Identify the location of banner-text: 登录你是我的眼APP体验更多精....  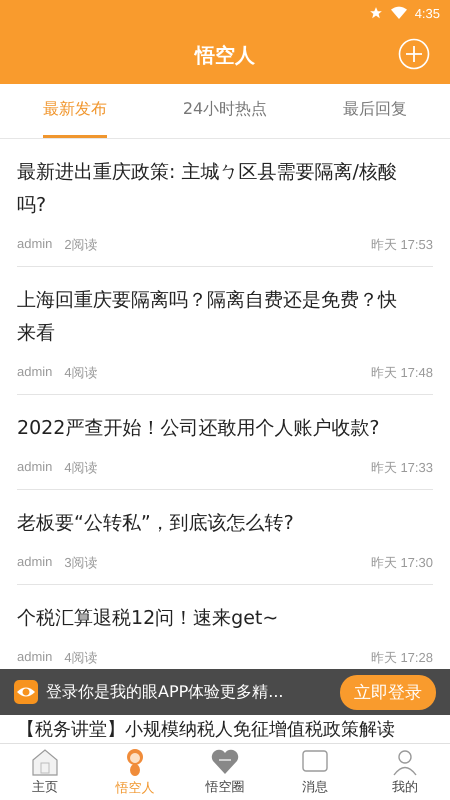
(165, 692).